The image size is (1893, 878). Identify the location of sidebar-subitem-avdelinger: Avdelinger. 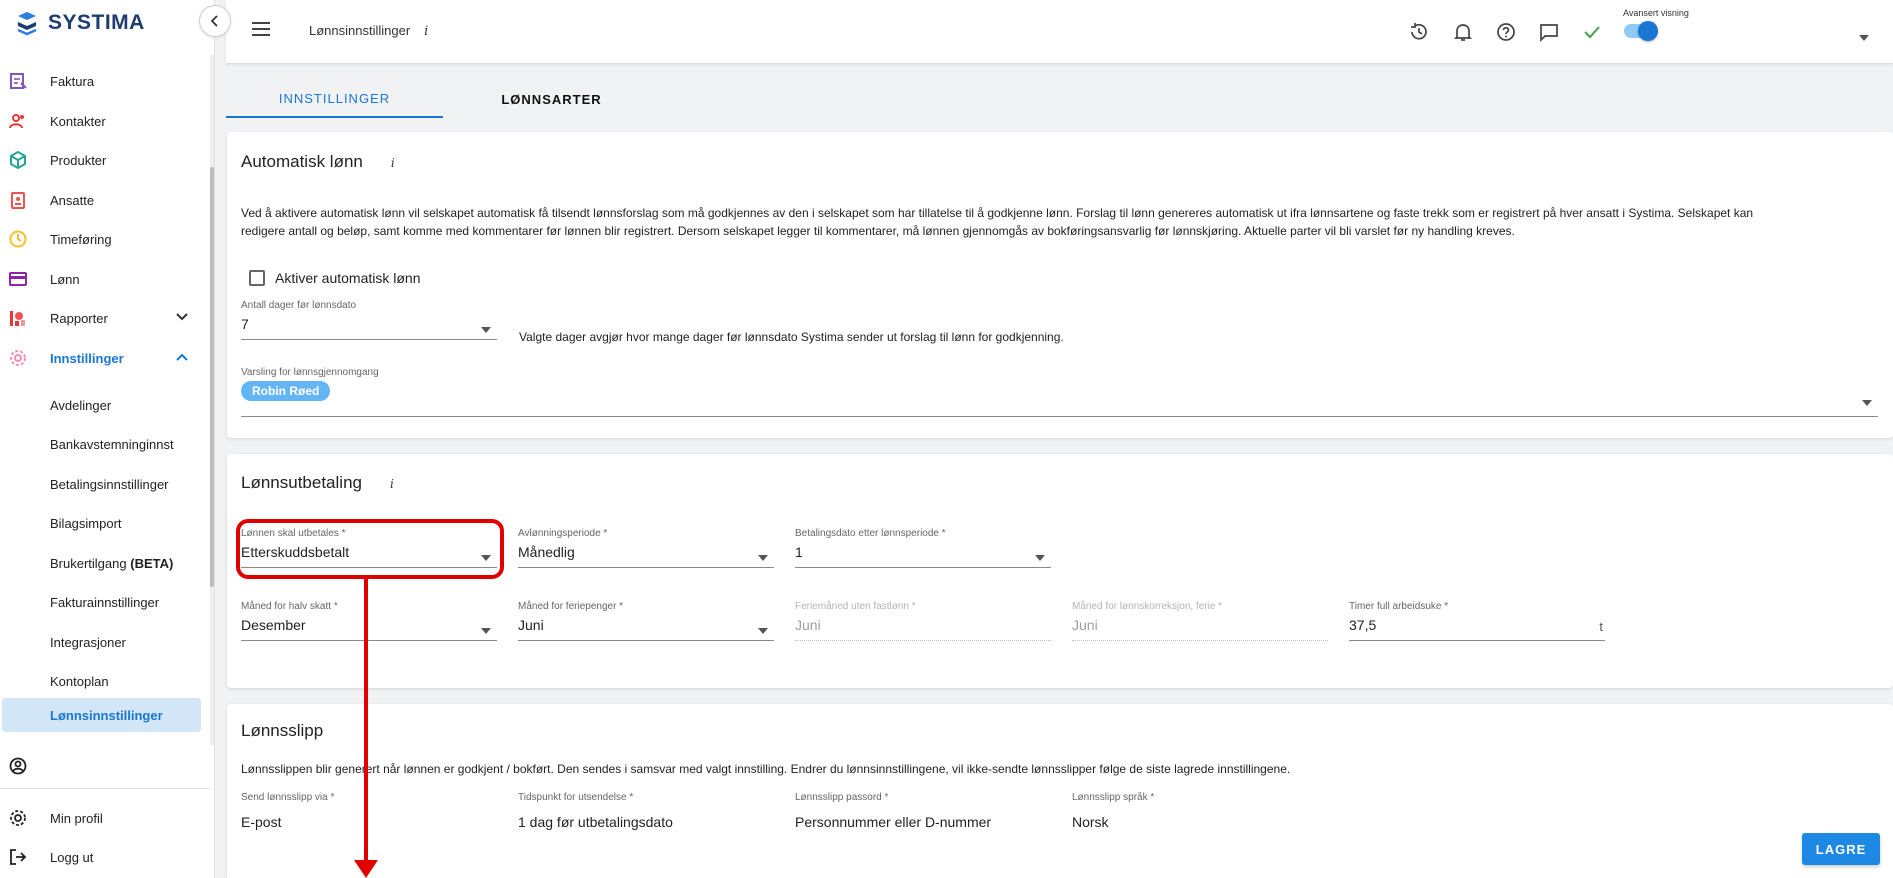
(102, 405).